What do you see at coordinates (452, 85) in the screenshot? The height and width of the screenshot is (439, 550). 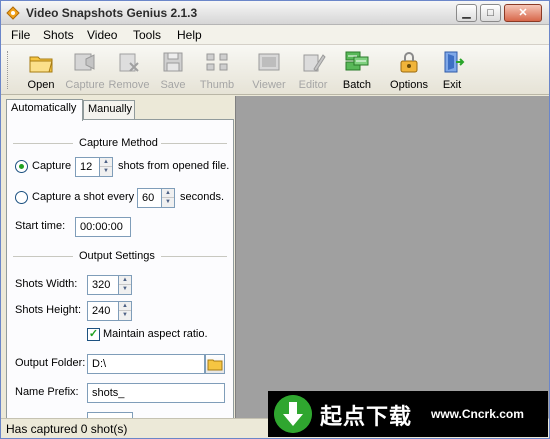 I see `exit-label: Exit` at bounding box center [452, 85].